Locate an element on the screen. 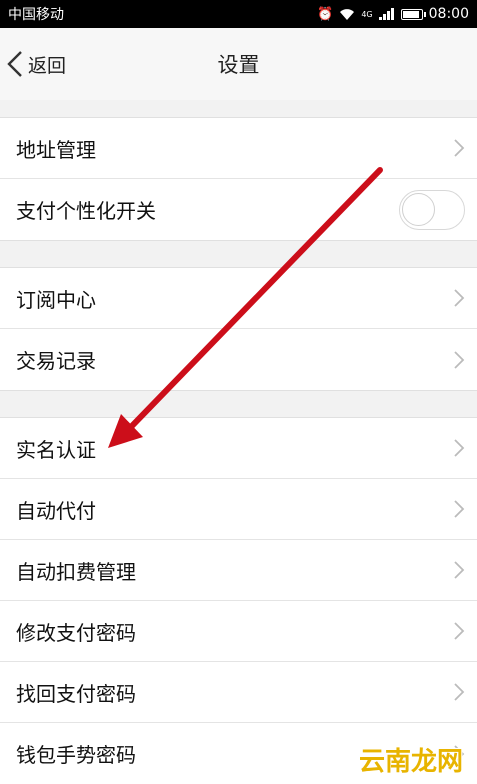  change-payment-password-item: 修改支付密码 is located at coordinates (238, 631).